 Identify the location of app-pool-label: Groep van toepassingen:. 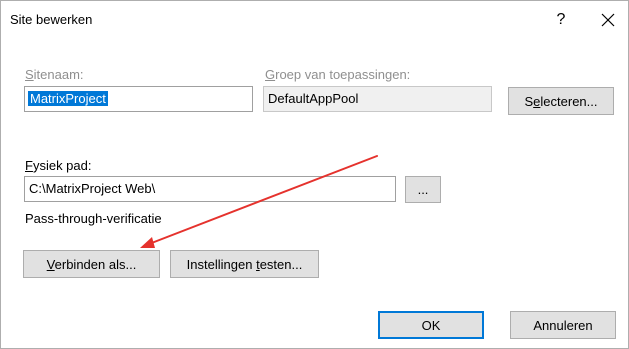
(338, 74).